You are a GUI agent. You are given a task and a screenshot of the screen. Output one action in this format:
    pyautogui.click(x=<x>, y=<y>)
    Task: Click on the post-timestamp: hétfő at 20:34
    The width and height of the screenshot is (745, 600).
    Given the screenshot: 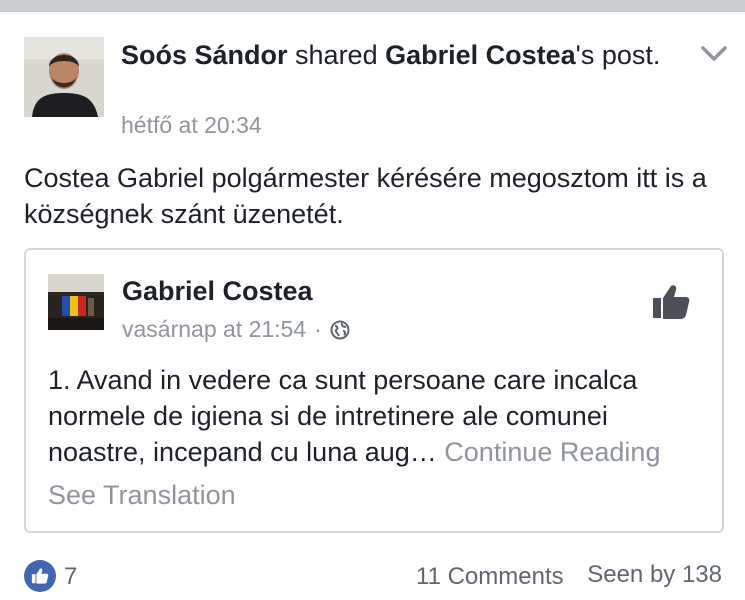 What is the action you would take?
    pyautogui.click(x=191, y=125)
    